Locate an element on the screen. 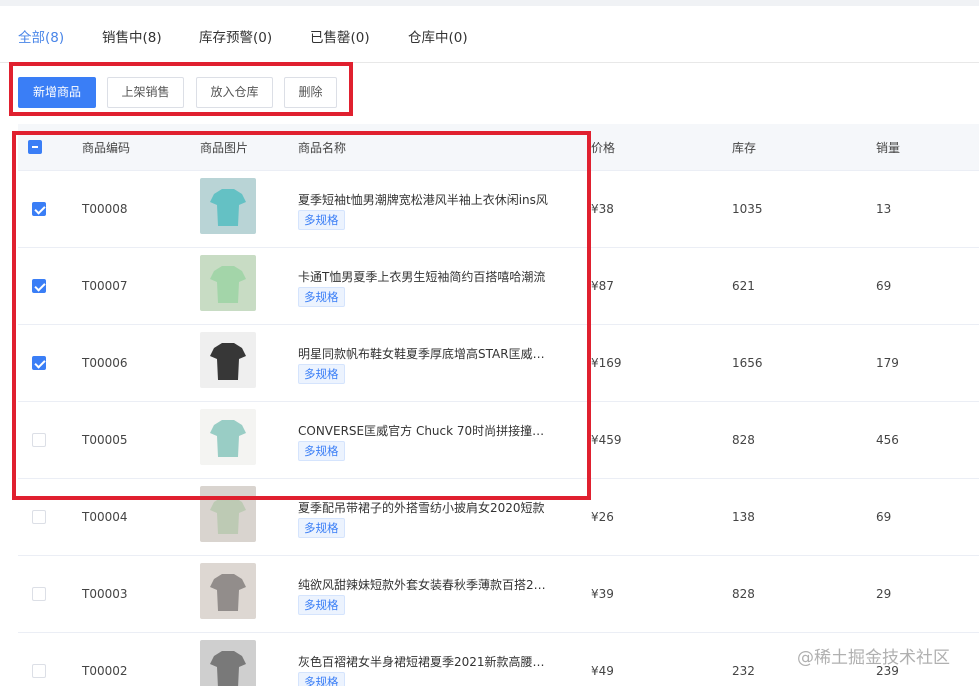 Image resolution: width=979 pixels, height=686 pixels. product-price: ¥87 is located at coordinates (602, 286).